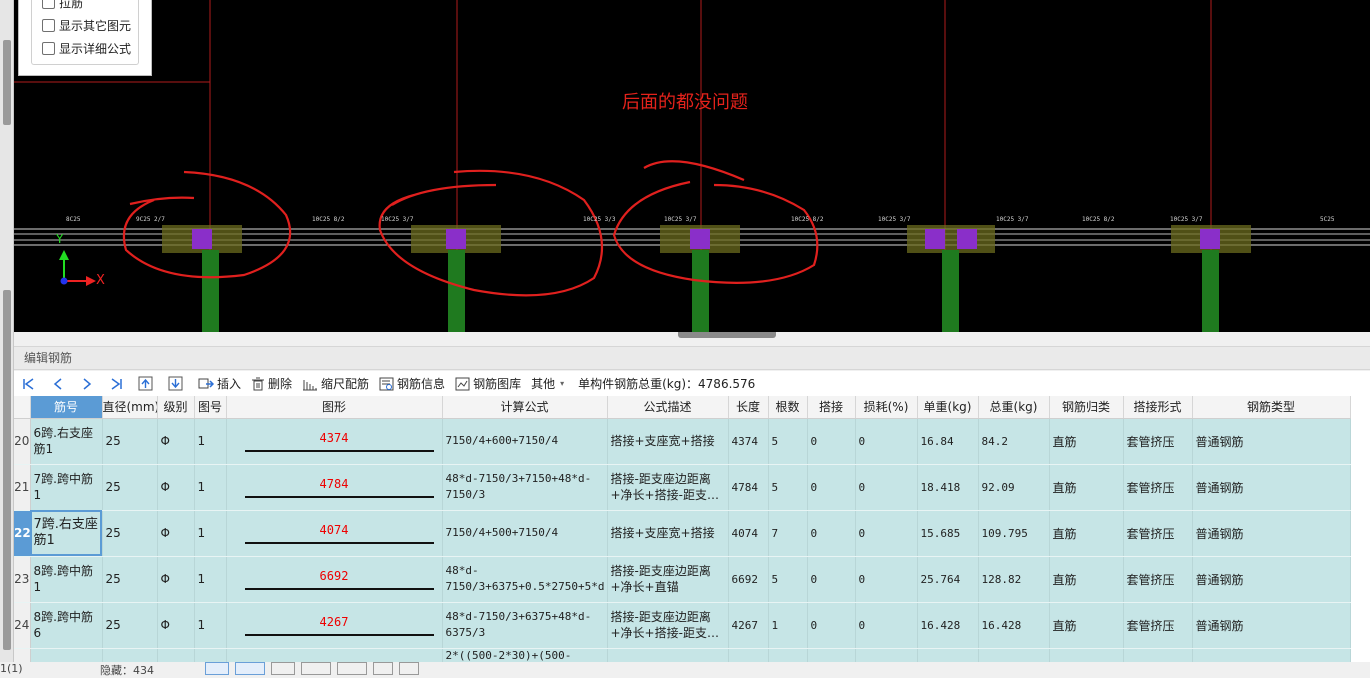 This screenshot has height=678, width=1370. I want to click on column-header: 图号, so click(210, 407).